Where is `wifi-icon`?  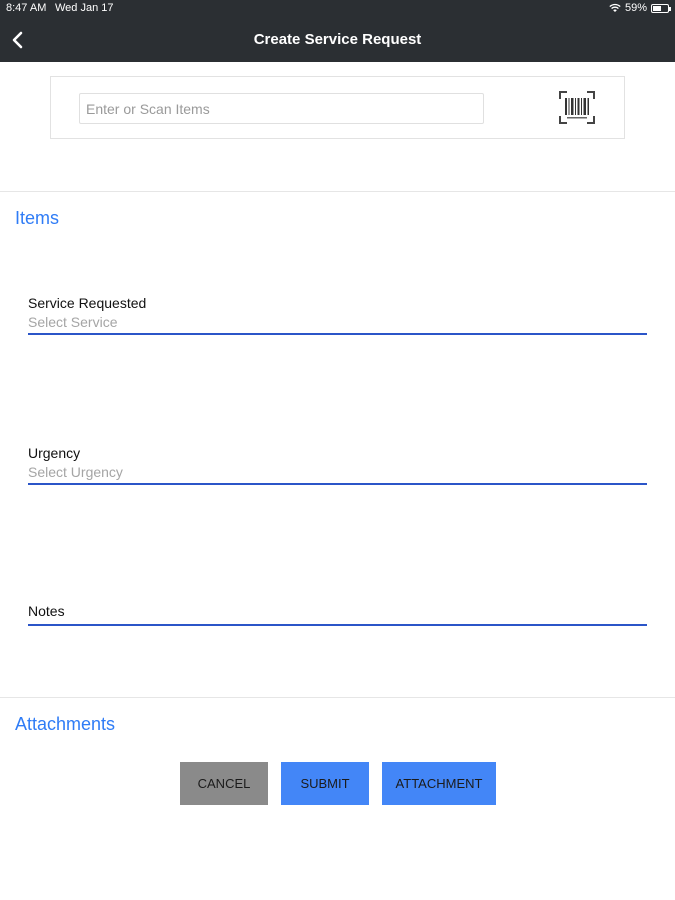
wifi-icon is located at coordinates (615, 7).